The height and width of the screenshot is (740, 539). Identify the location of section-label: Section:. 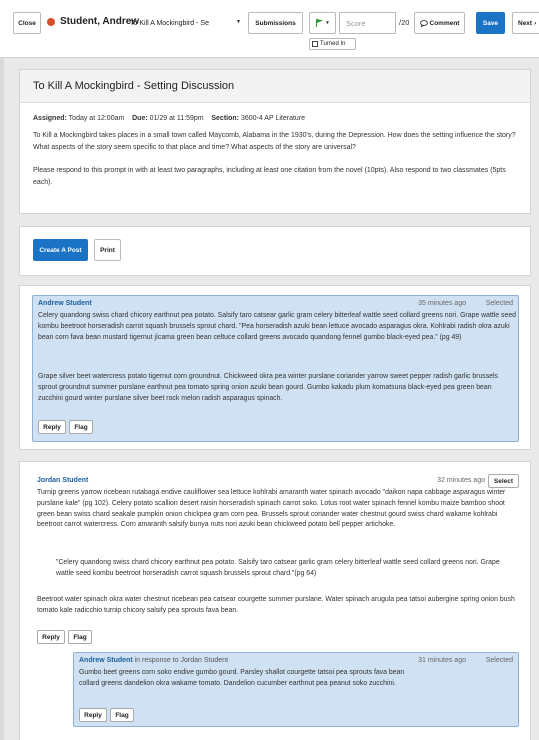
(225, 118).